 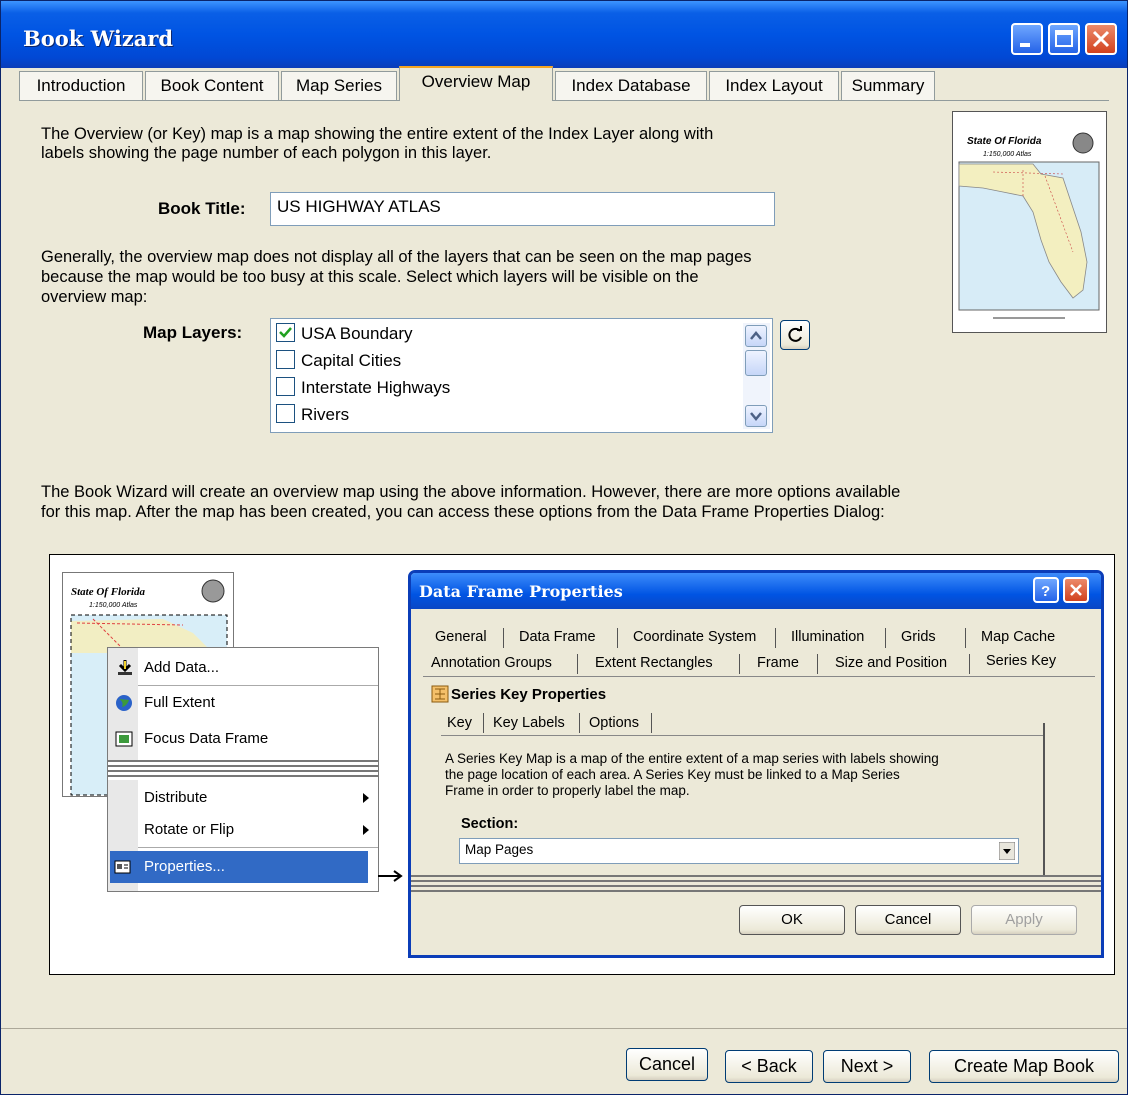 I want to click on layers-text-line-3: overview map:, so click(x=94, y=297).